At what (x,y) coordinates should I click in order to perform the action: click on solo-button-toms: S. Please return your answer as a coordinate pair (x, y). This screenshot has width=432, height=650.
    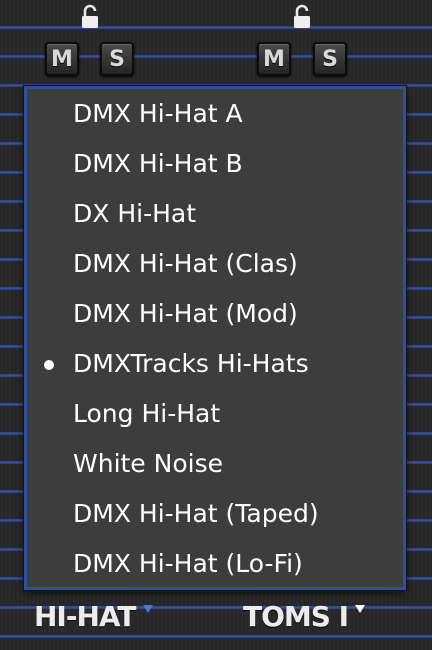
    Looking at the image, I should click on (330, 59).